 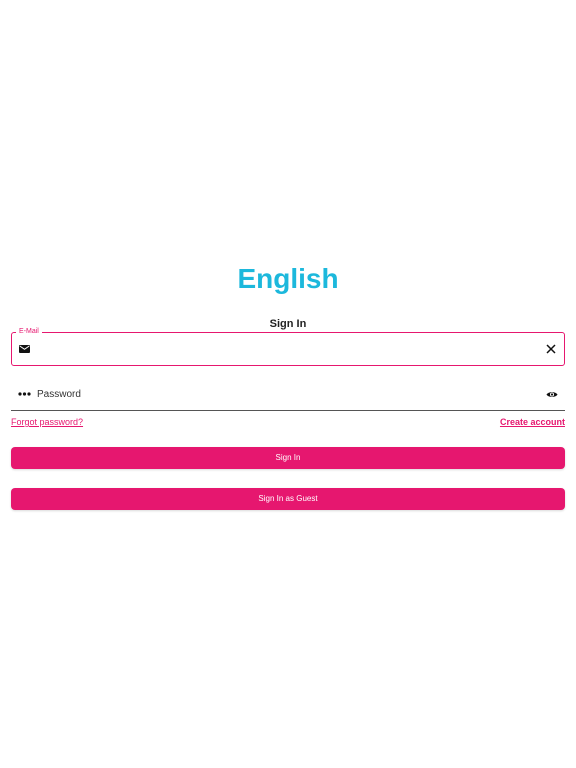 What do you see at coordinates (47, 422) in the screenshot?
I see `forgot-password-link: Forgot password?` at bounding box center [47, 422].